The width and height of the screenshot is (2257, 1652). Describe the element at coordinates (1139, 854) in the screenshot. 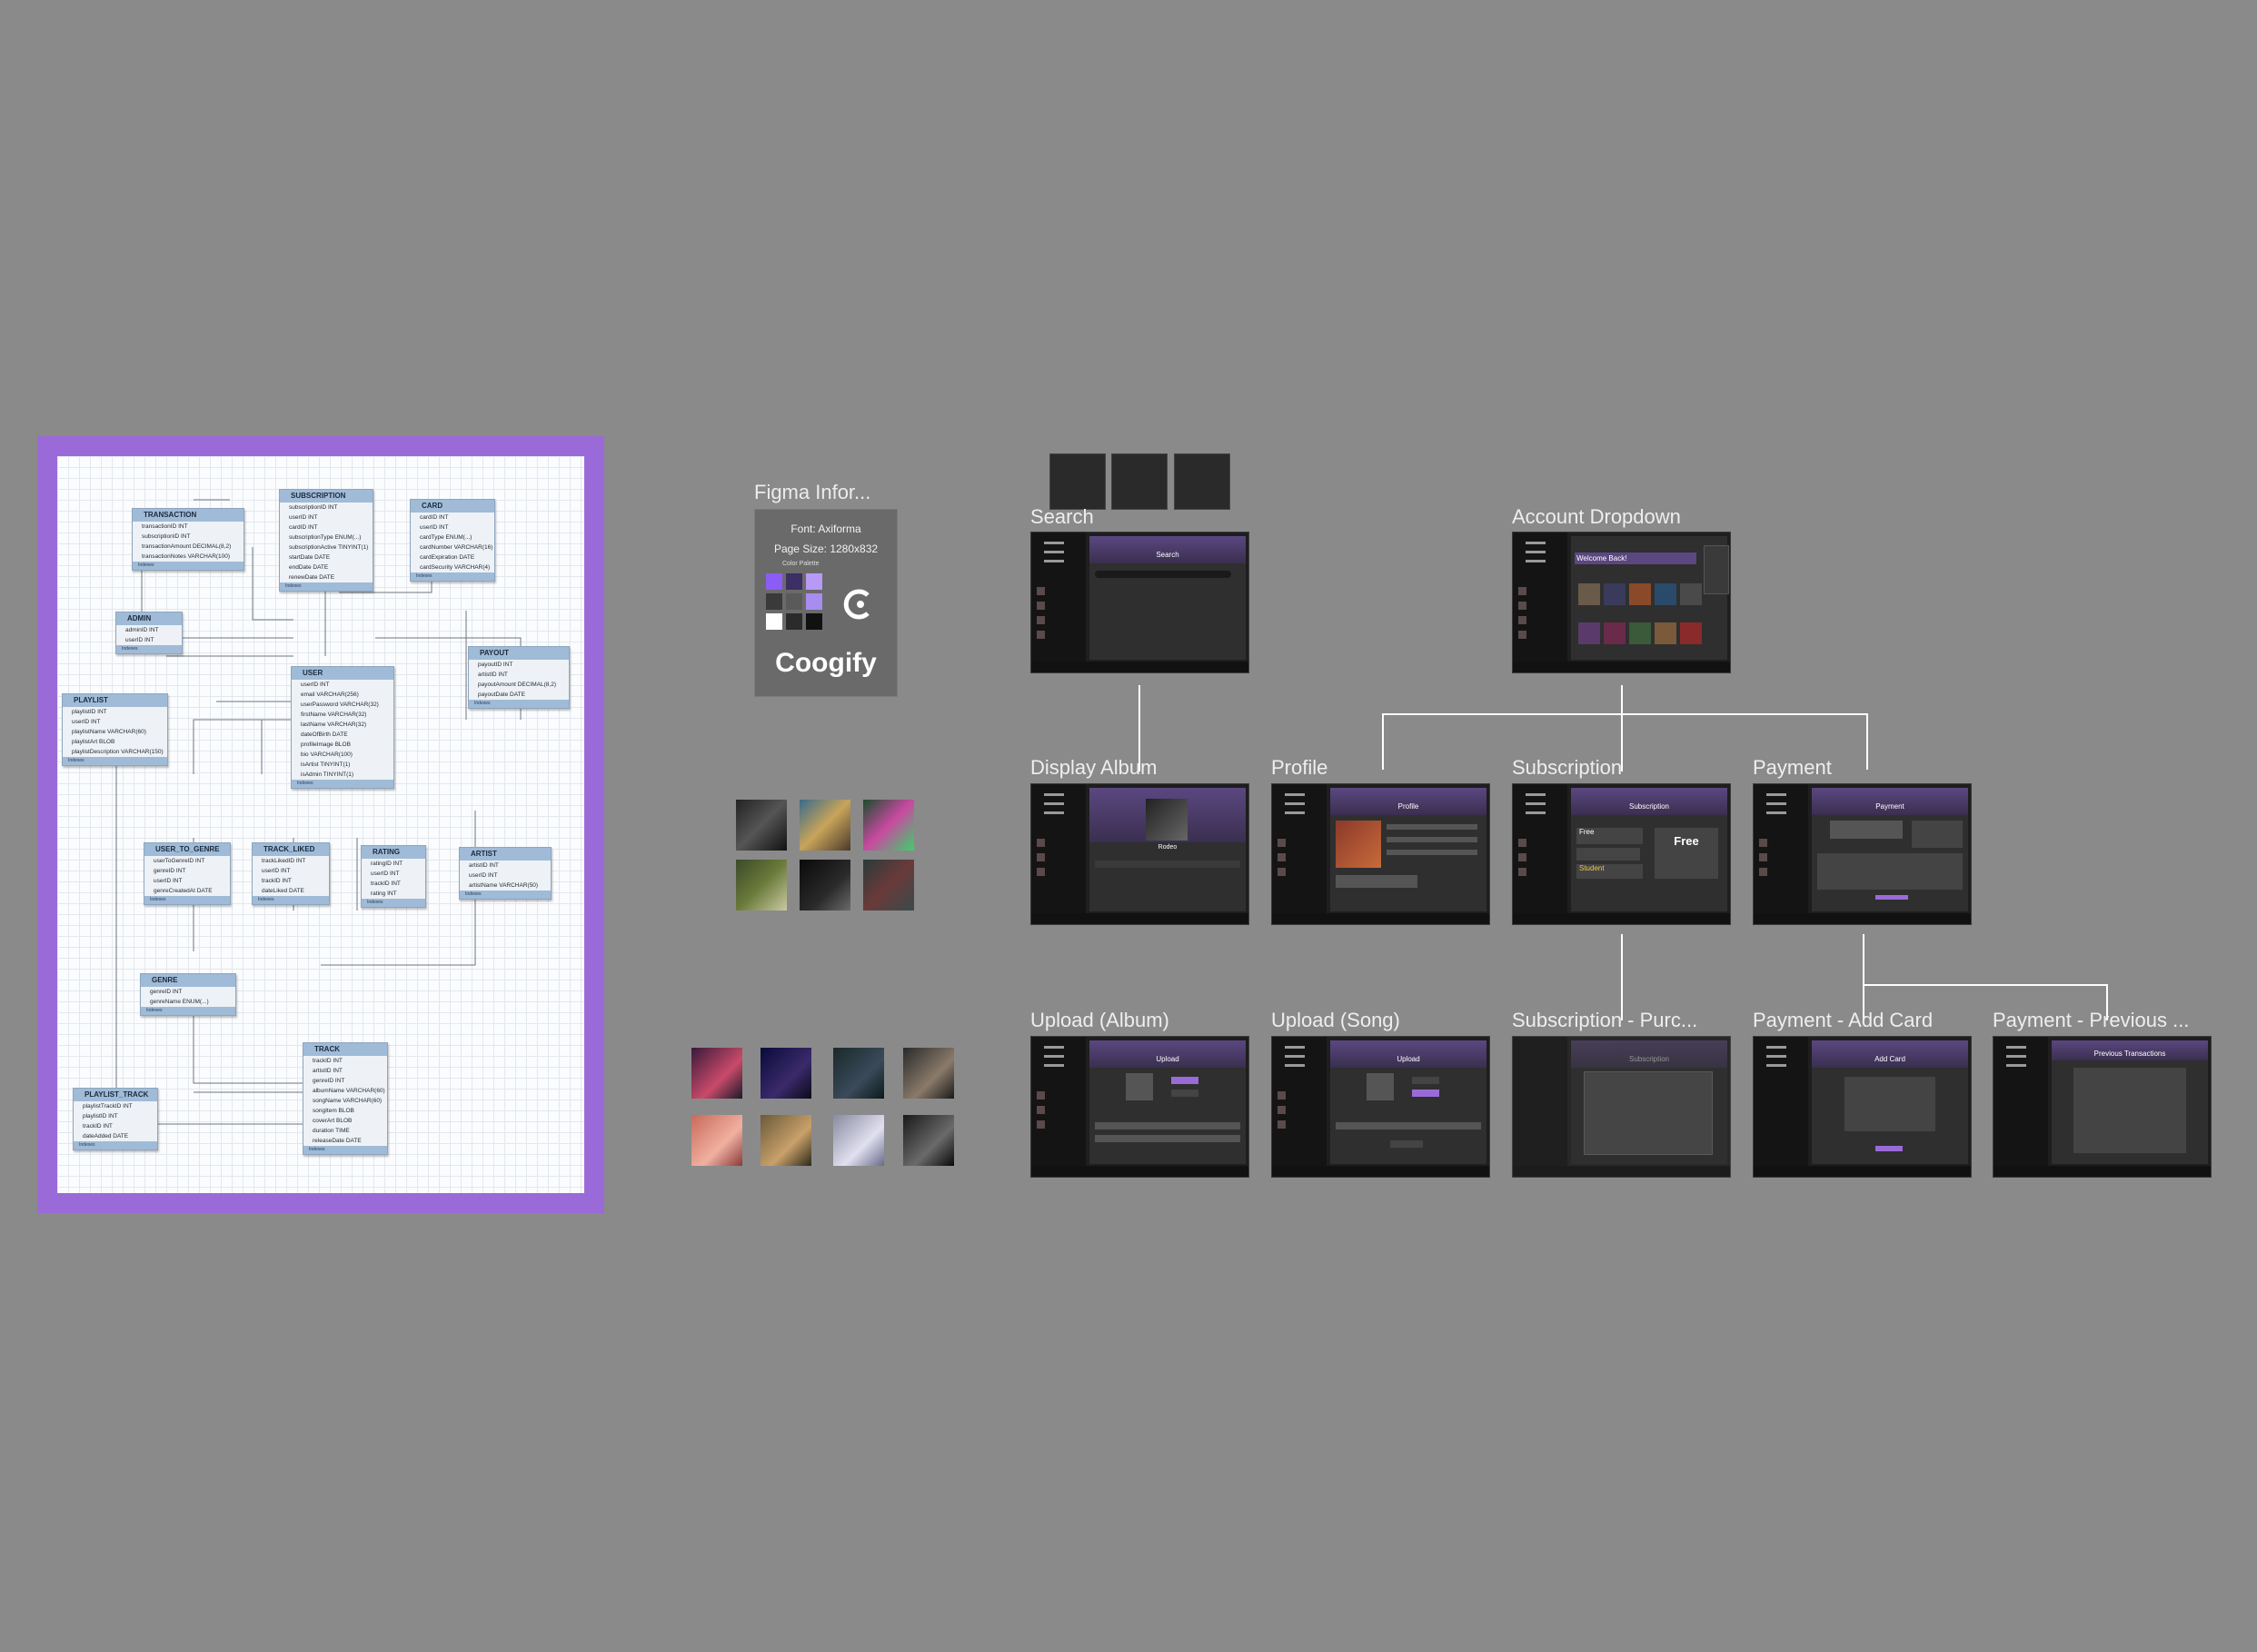

I see `screen-display-album: Rodeo` at that location.